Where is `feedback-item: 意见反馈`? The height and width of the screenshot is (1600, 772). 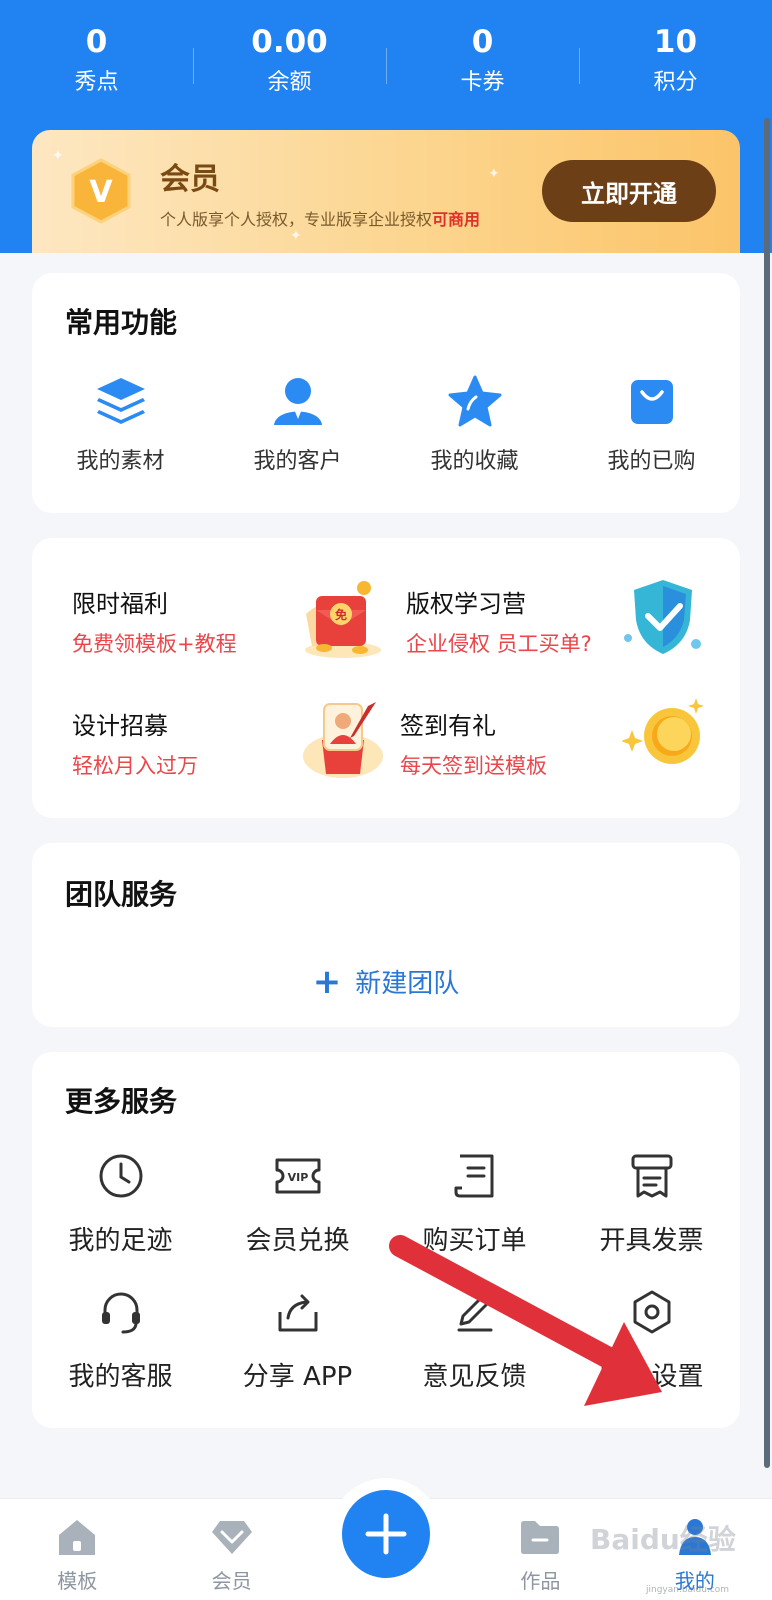 feedback-item: 意见反馈 is located at coordinates (474, 1338).